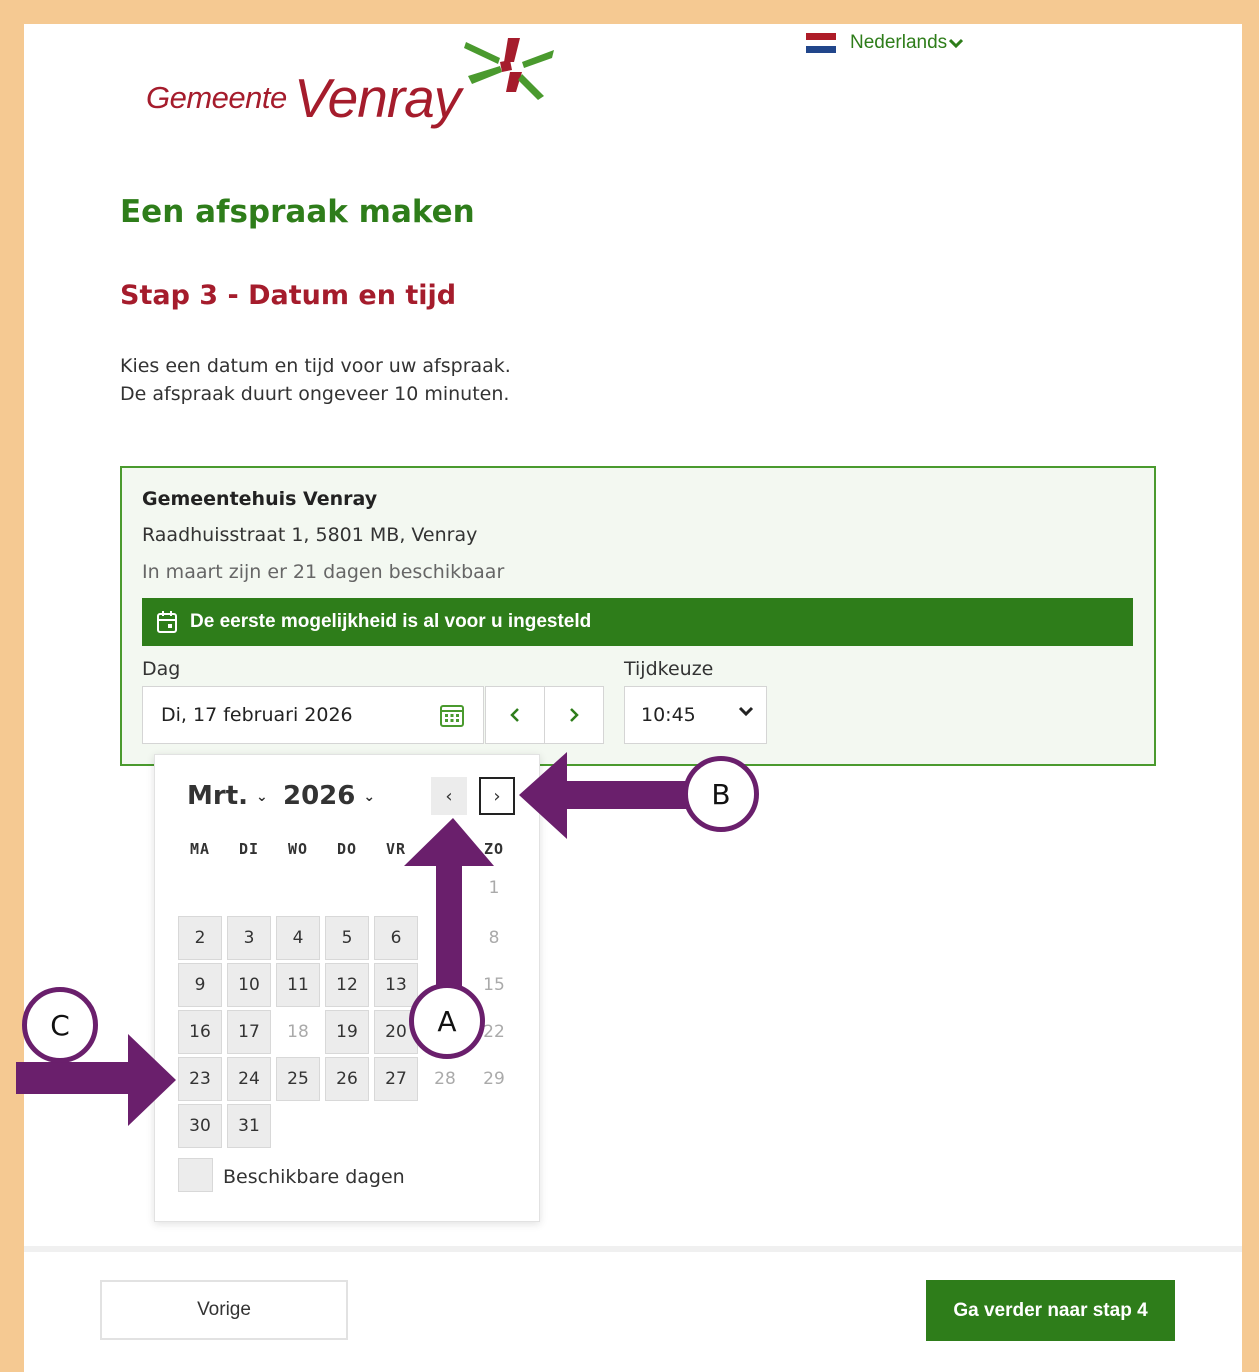  What do you see at coordinates (396, 938) in the screenshot?
I see `calendar-day-available: 6` at bounding box center [396, 938].